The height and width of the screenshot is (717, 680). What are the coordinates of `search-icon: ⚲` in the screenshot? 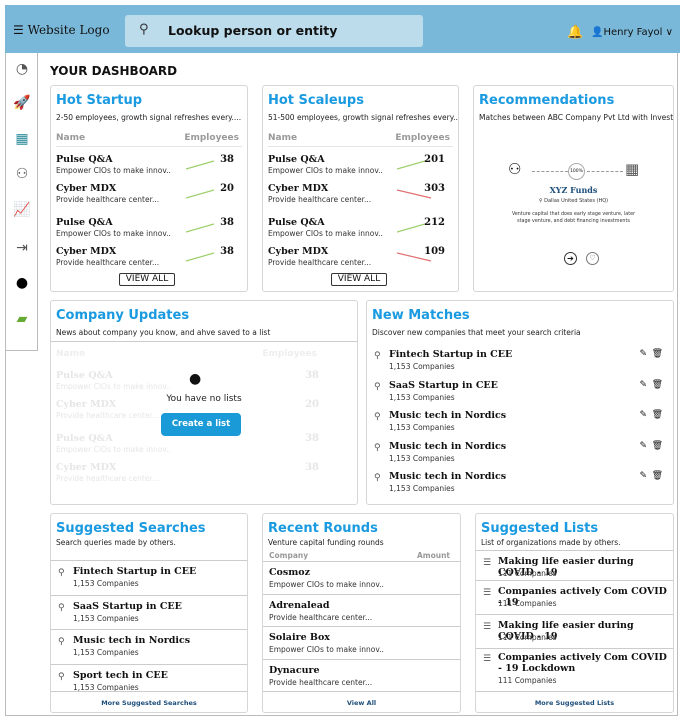 It's located at (377, 478).